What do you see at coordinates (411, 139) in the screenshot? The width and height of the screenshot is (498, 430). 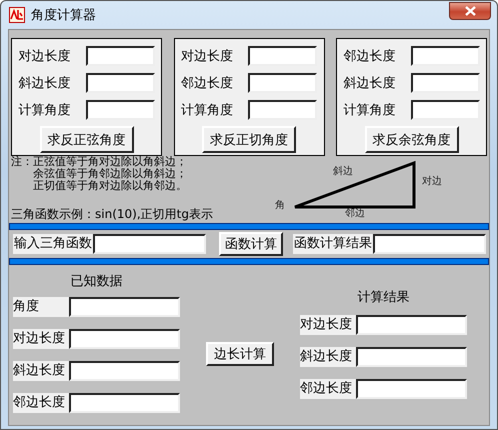 I see `calc-button: 求反余弦角度` at bounding box center [411, 139].